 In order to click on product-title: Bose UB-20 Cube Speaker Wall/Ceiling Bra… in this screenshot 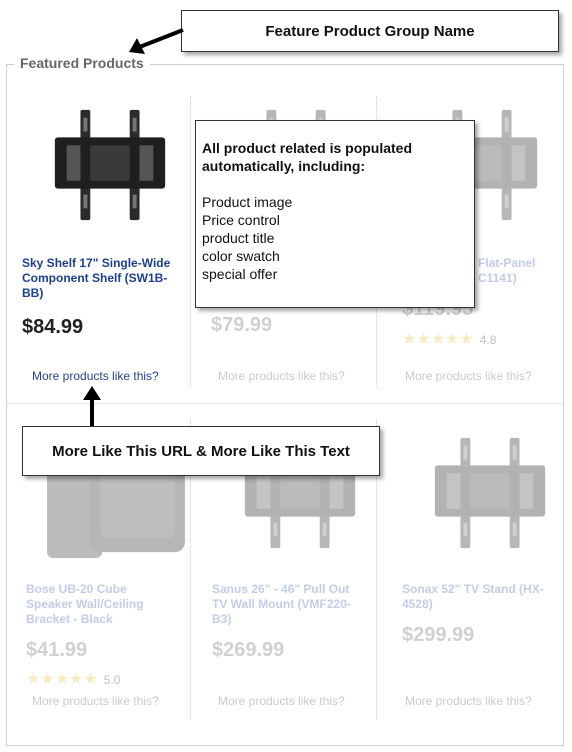, I will do `click(91, 604)`.